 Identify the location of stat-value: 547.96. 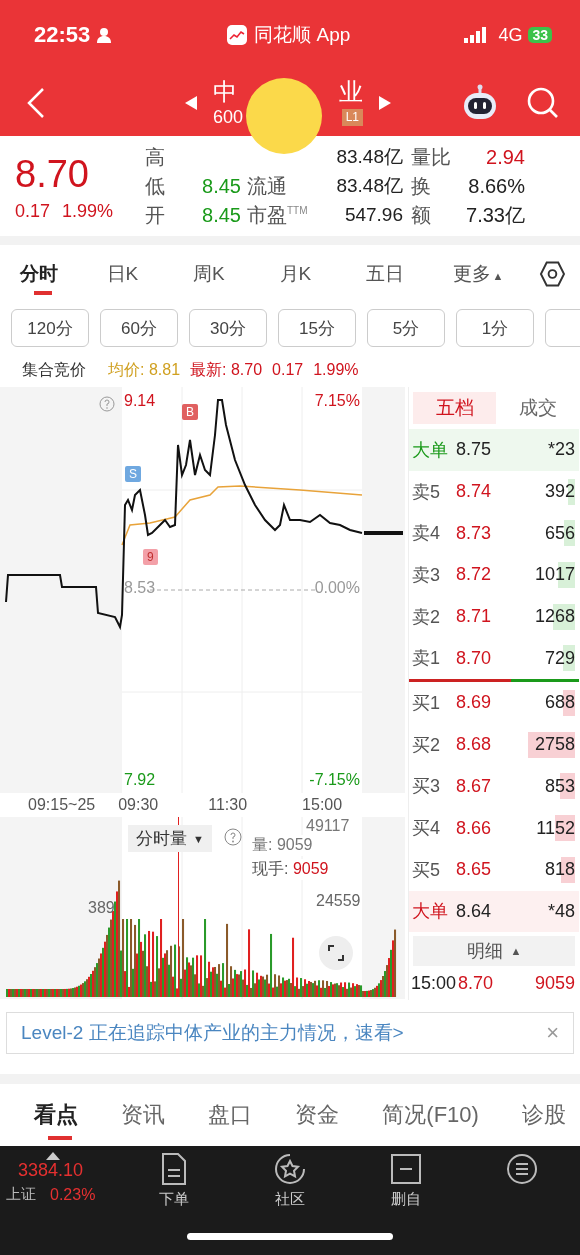
(373, 215).